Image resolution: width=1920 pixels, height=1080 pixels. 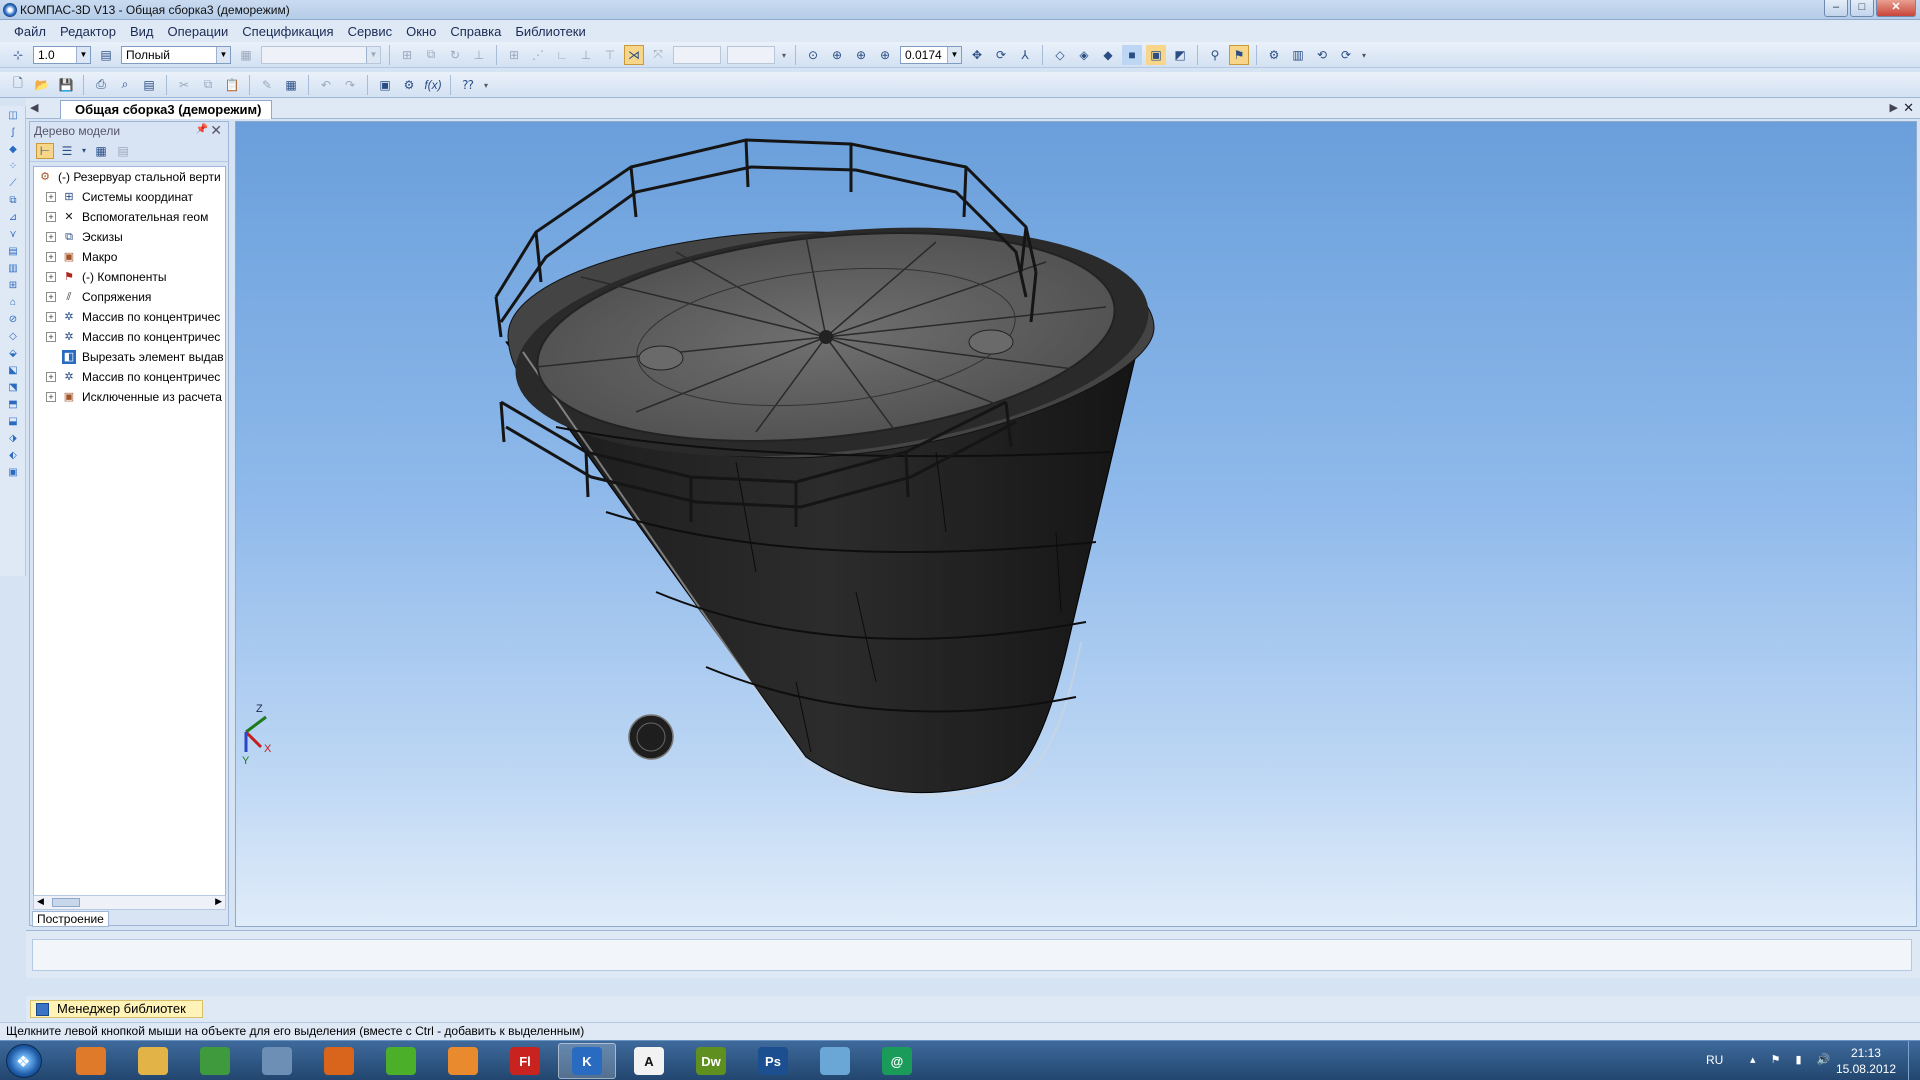 What do you see at coordinates (18, 55) in the screenshot?
I see `step-icon: ⊹` at bounding box center [18, 55].